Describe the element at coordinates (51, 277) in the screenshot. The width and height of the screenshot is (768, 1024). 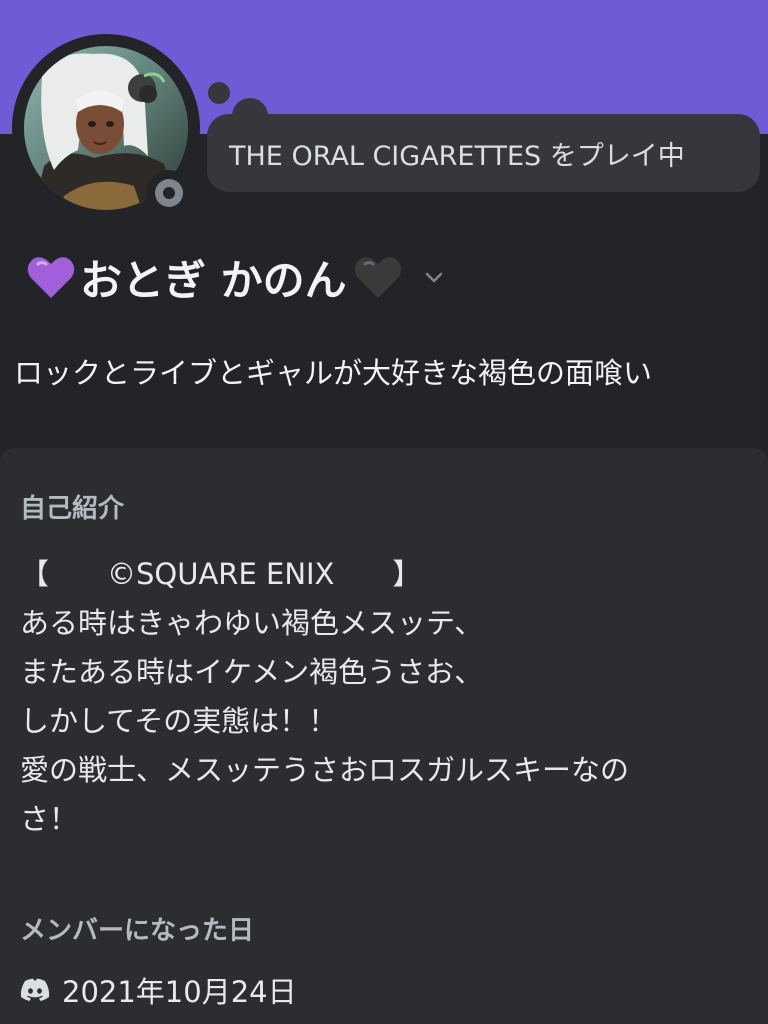
I see `purple-heart-icon` at that location.